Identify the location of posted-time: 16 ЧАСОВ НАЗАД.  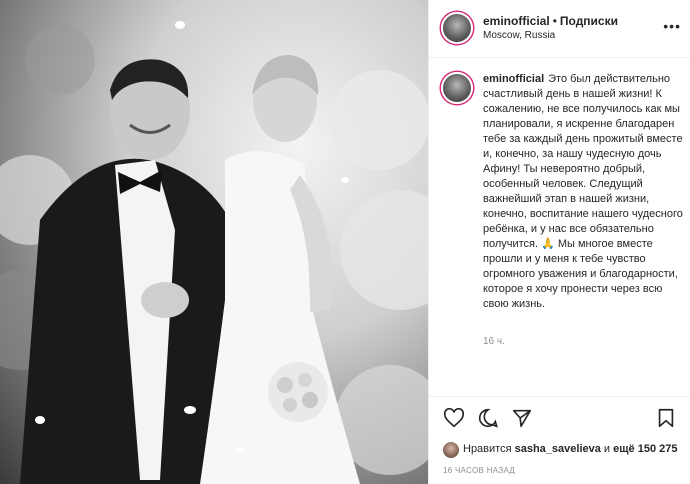
(479, 470).